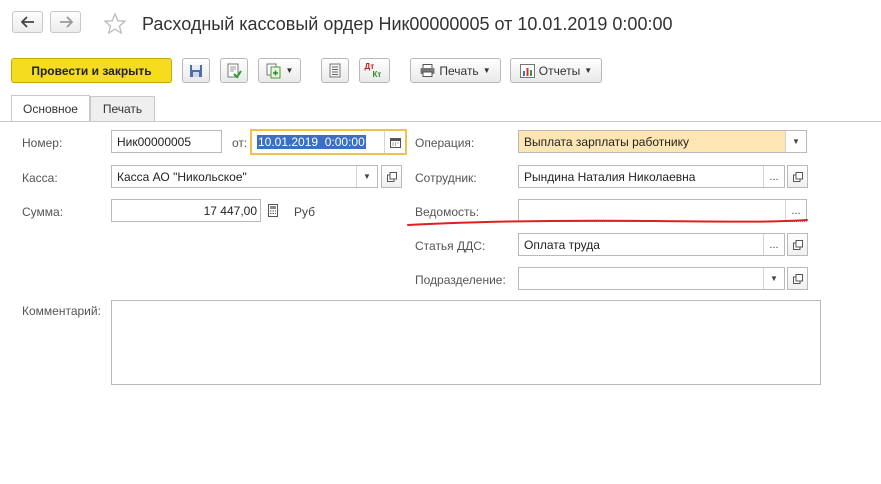 The height and width of the screenshot is (484, 881). I want to click on post-button, so click(234, 70).